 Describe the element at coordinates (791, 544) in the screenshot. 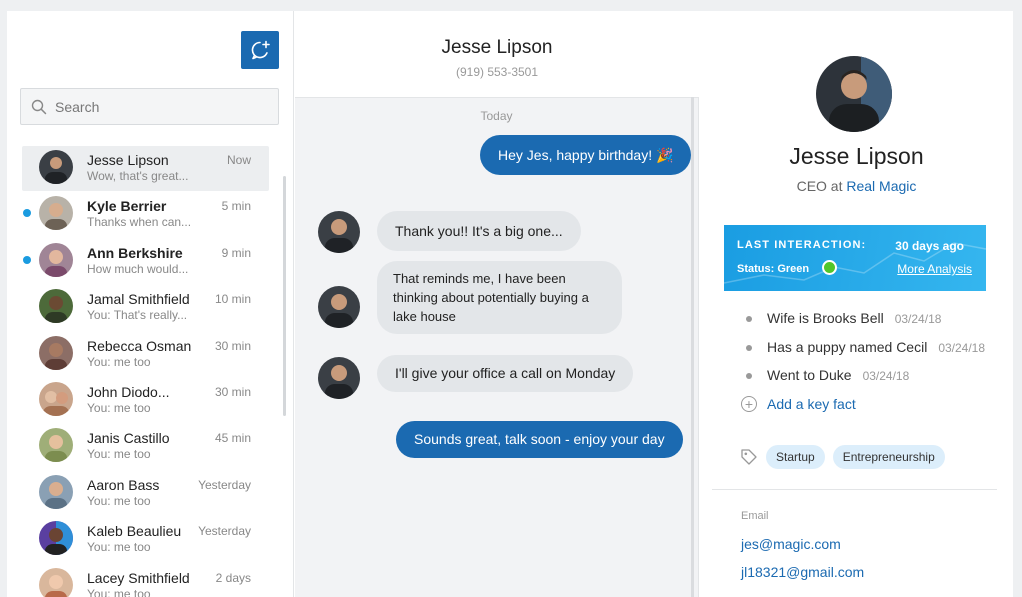

I see `email-link: jes@magic.com` at that location.